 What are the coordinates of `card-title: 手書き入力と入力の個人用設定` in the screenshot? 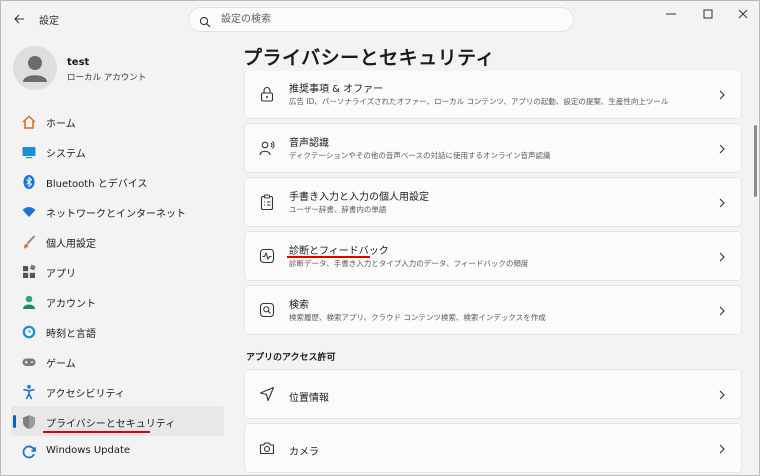 It's located at (359, 197).